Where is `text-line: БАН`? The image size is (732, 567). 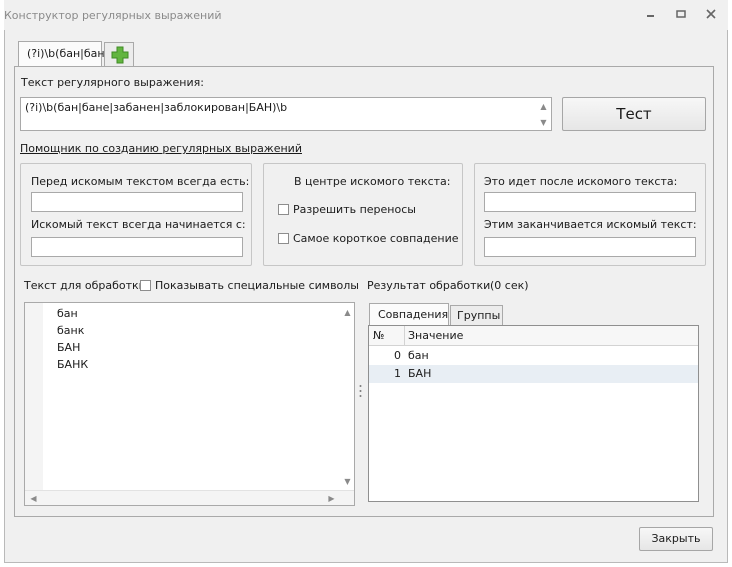
text-line: БАН is located at coordinates (69, 347).